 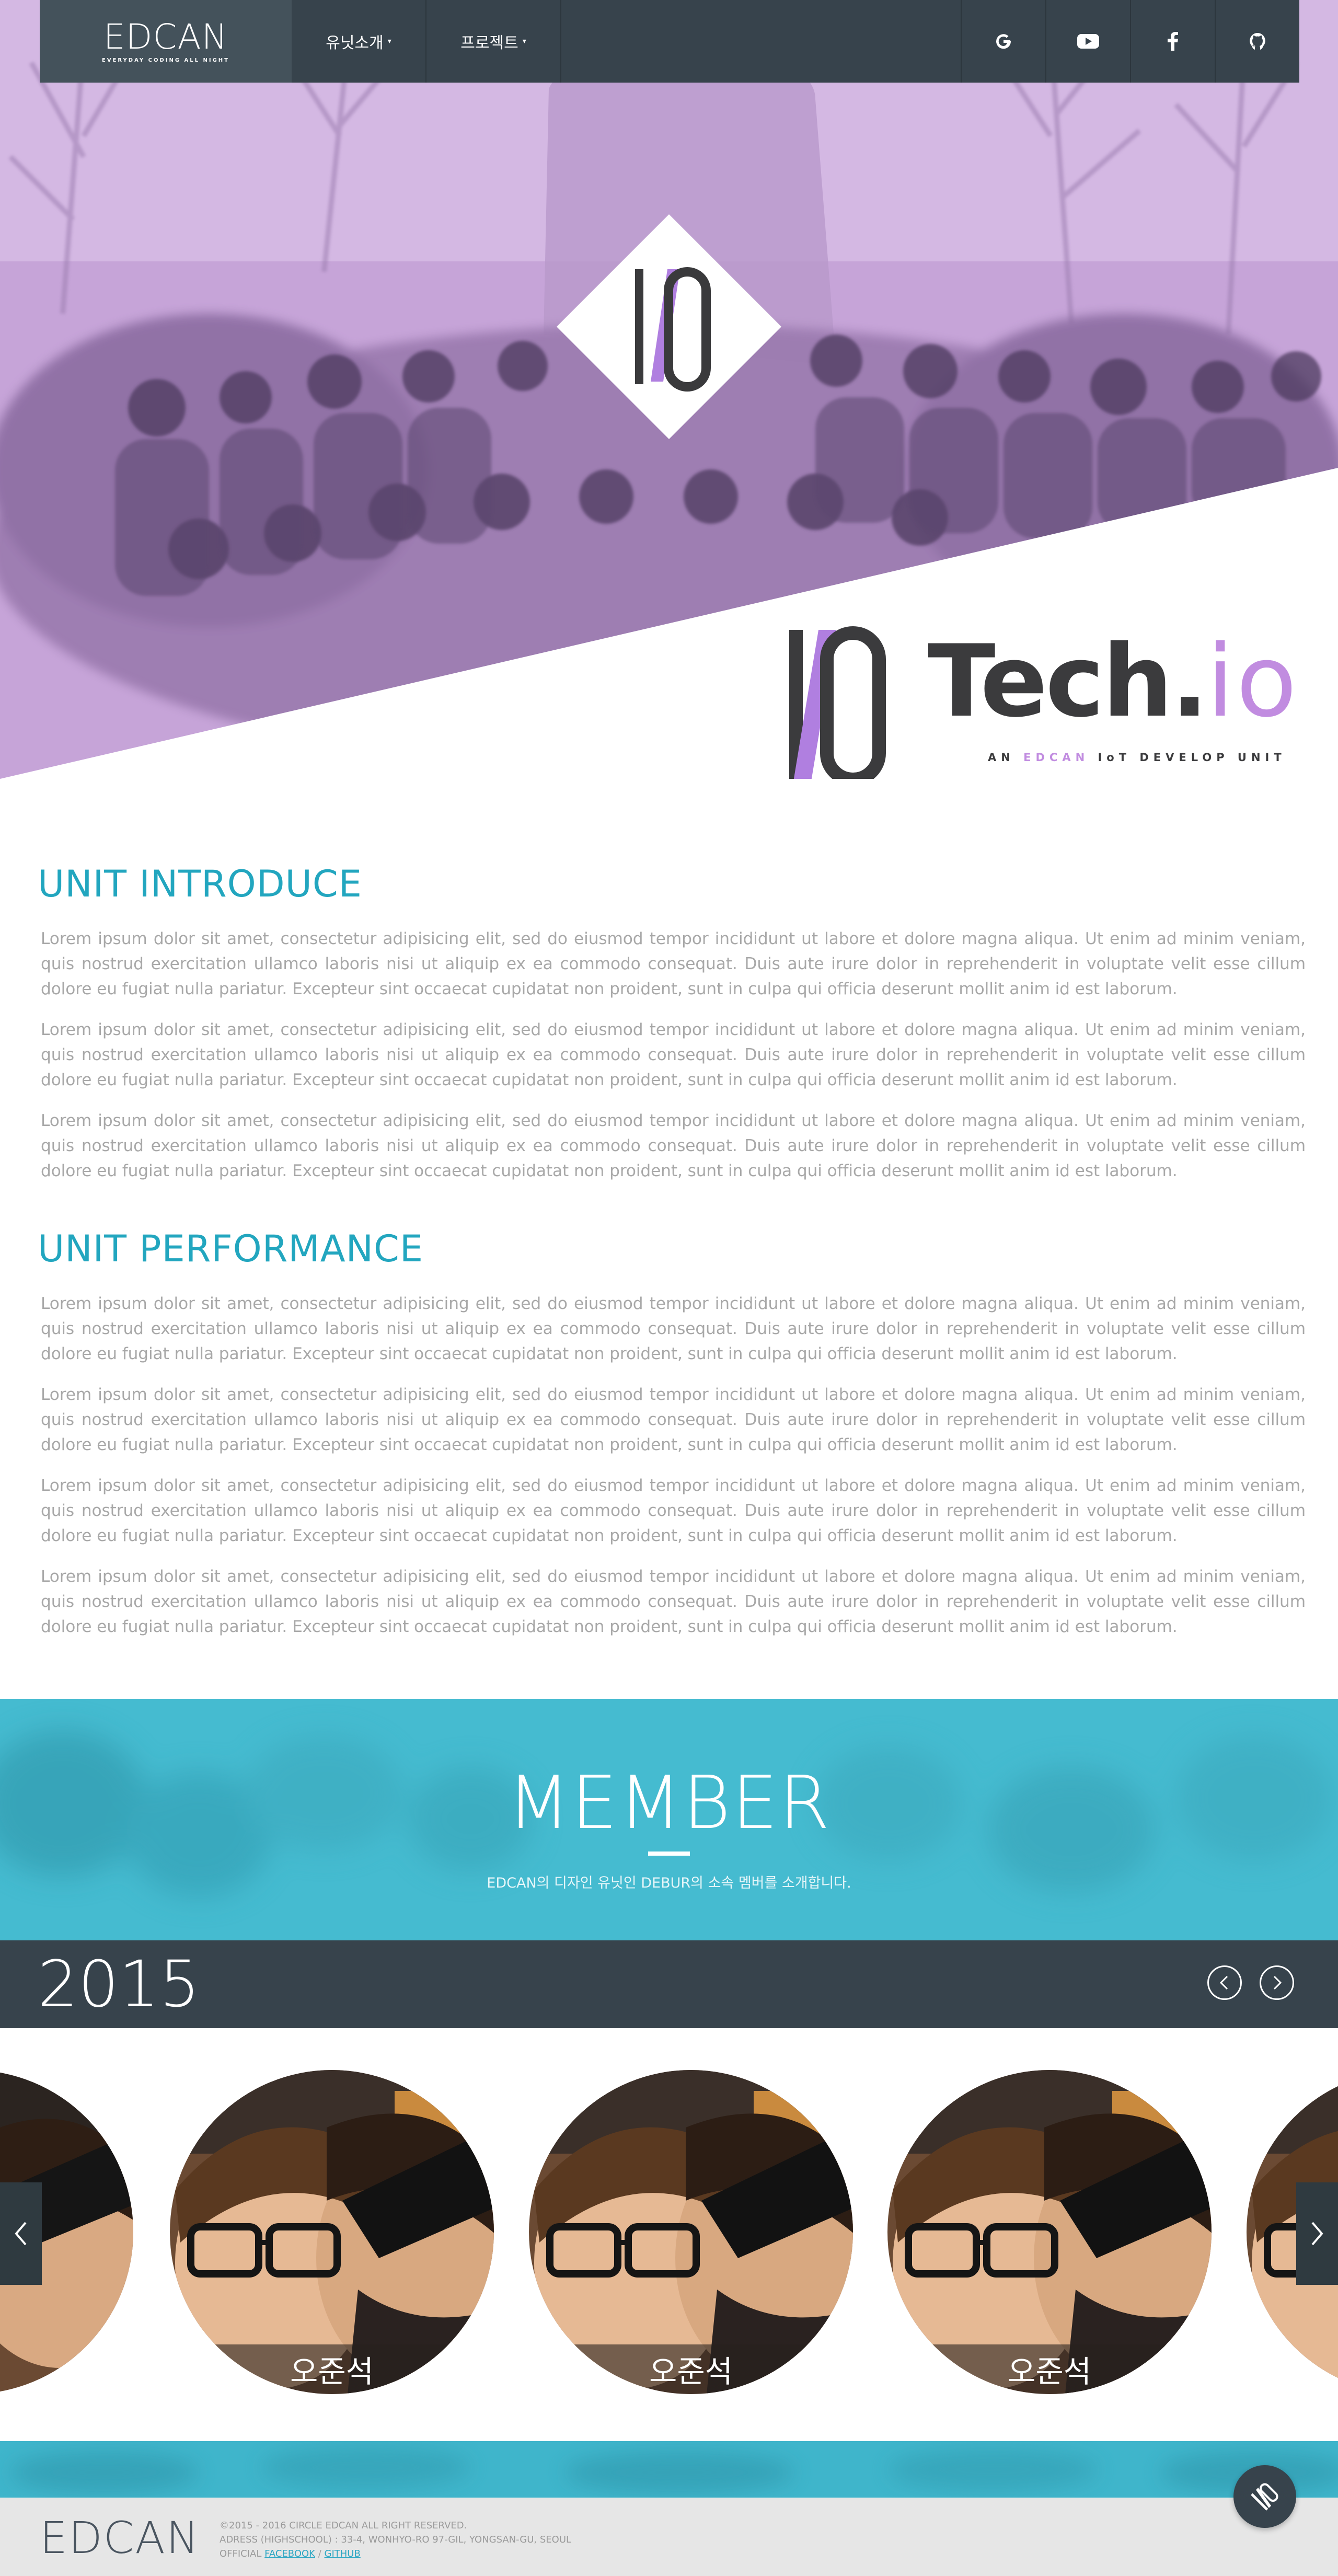 I want to click on brand-tagline: AN EDCAN IoT DEVELOP UNIT, so click(x=1137, y=757).